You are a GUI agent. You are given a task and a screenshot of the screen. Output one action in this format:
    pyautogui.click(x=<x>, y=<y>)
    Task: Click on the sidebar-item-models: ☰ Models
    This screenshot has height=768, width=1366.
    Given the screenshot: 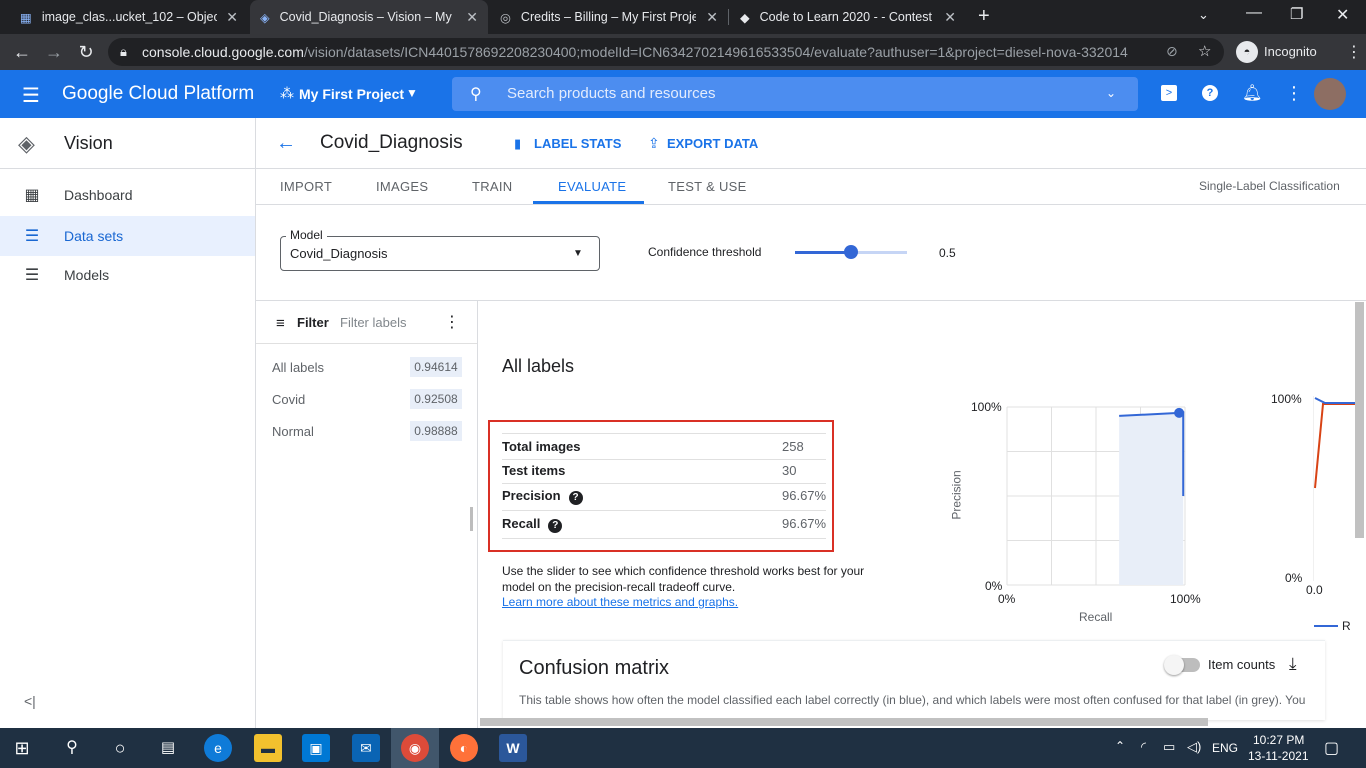 What is the action you would take?
    pyautogui.click(x=127, y=275)
    